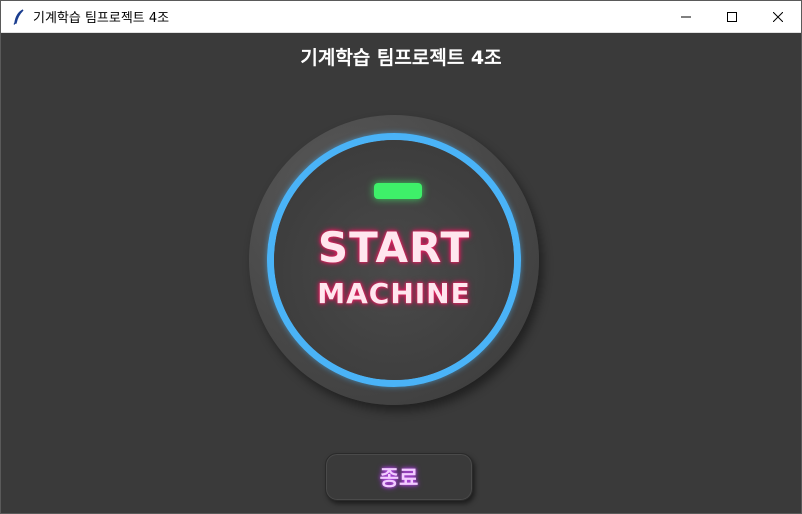 This screenshot has height=514, width=802. Describe the element at coordinates (398, 191) in the screenshot. I see `status-led` at that location.